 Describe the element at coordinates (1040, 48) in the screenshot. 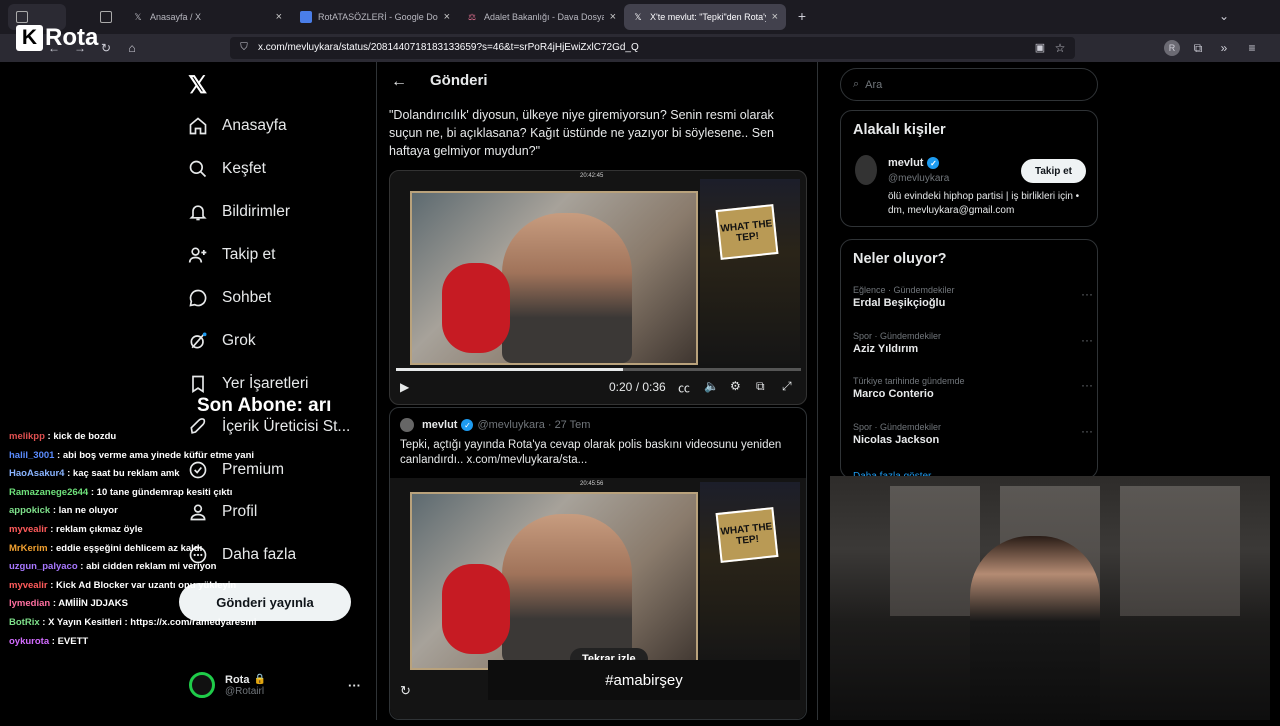

I see `reader-icon: ▣` at that location.